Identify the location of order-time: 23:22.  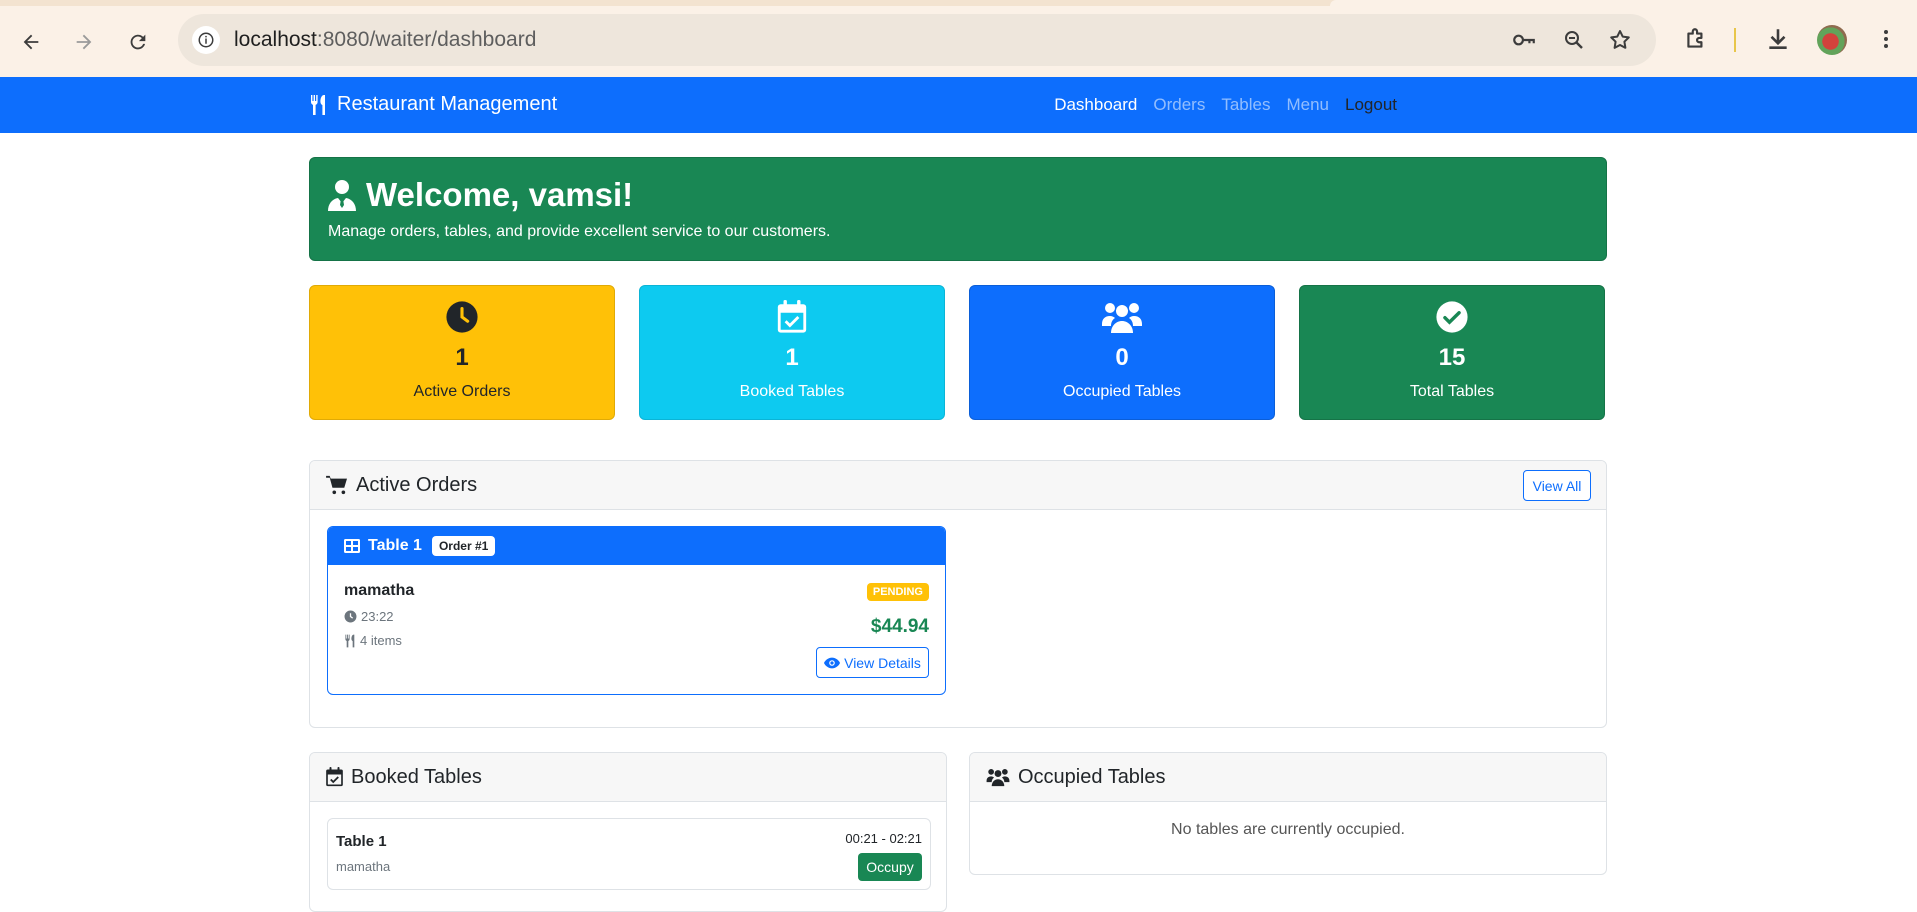
(369, 616).